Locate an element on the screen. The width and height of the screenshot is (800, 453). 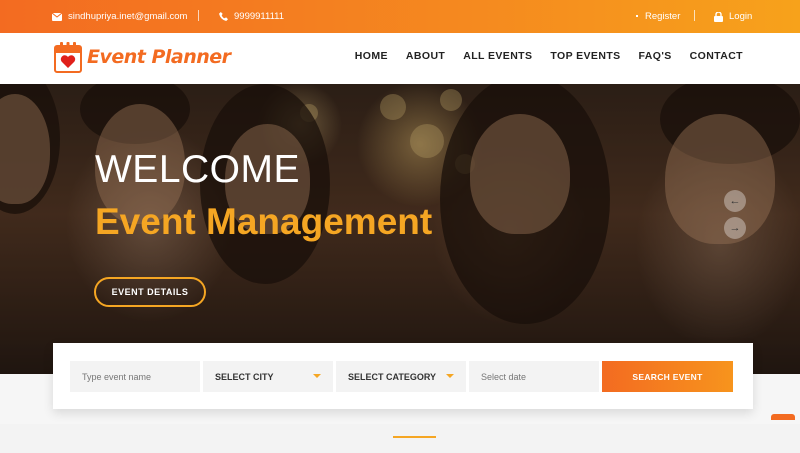
category-select: SELECT CATEGORY is located at coordinates (401, 376).